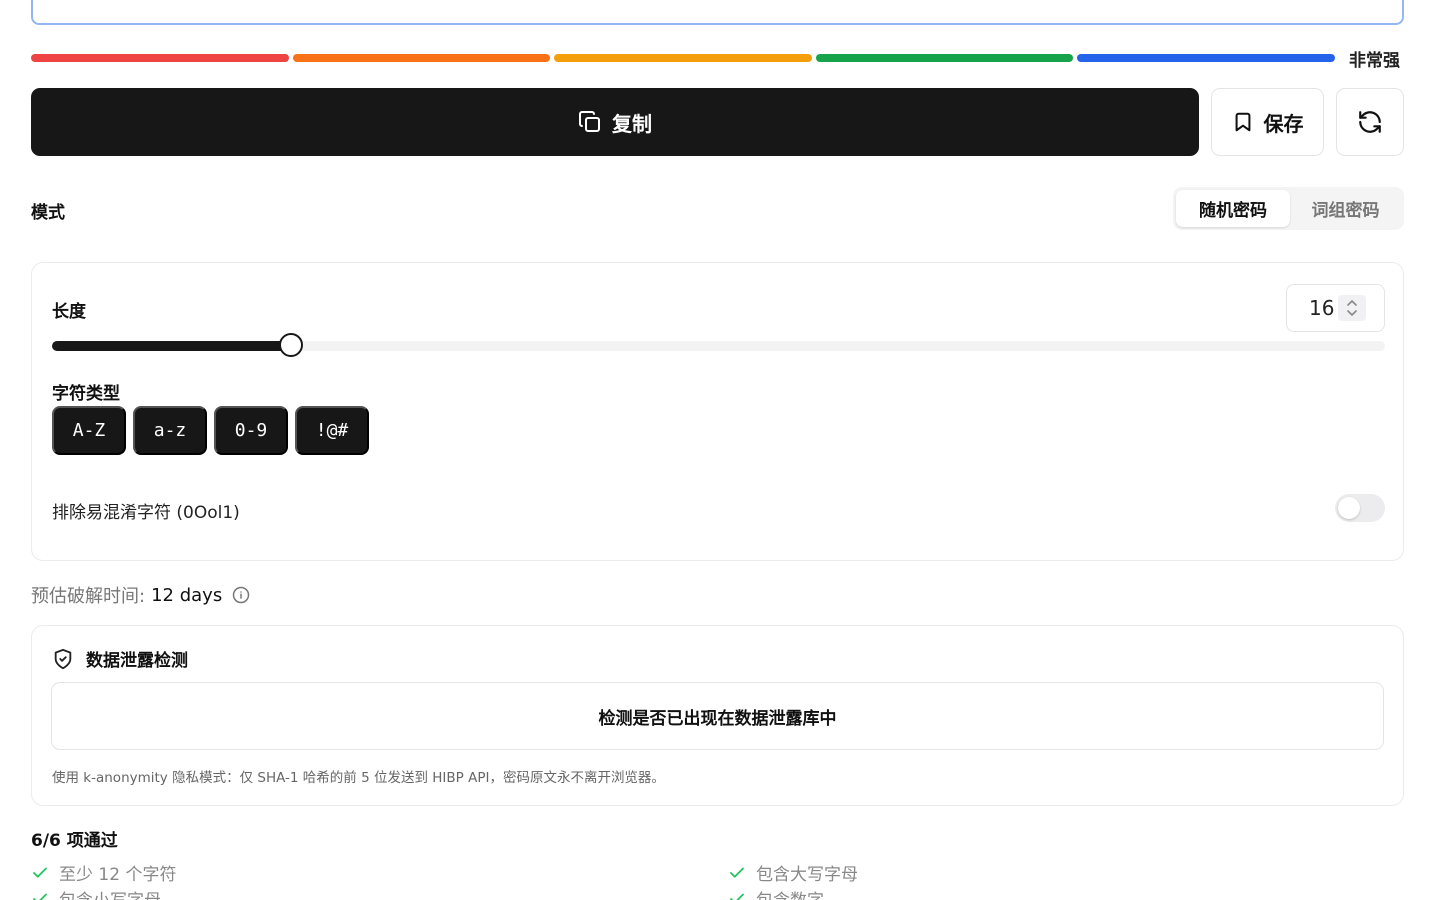 This screenshot has width=1440, height=900. Describe the element at coordinates (170, 430) in the screenshot. I see `char-type-lowercase: a-z` at that location.